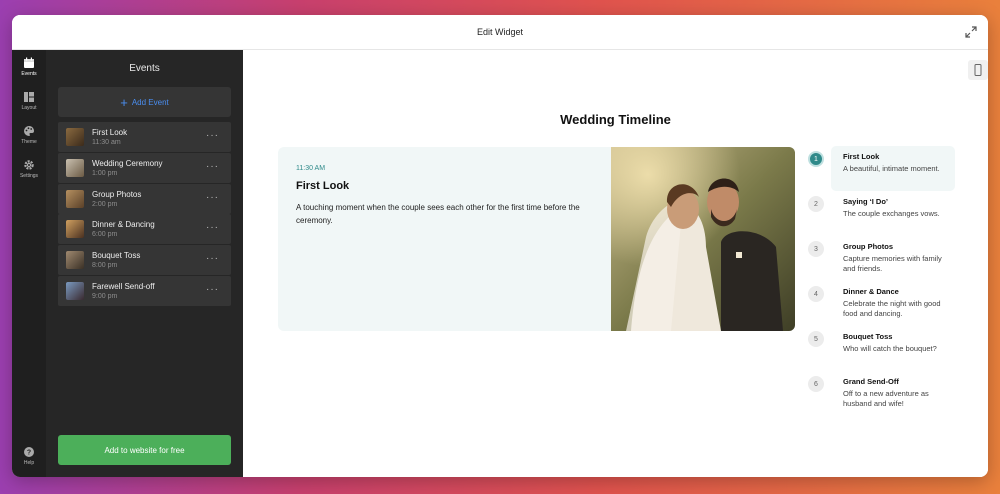  I want to click on step-description: Who will catch the bouquet?, so click(890, 348).